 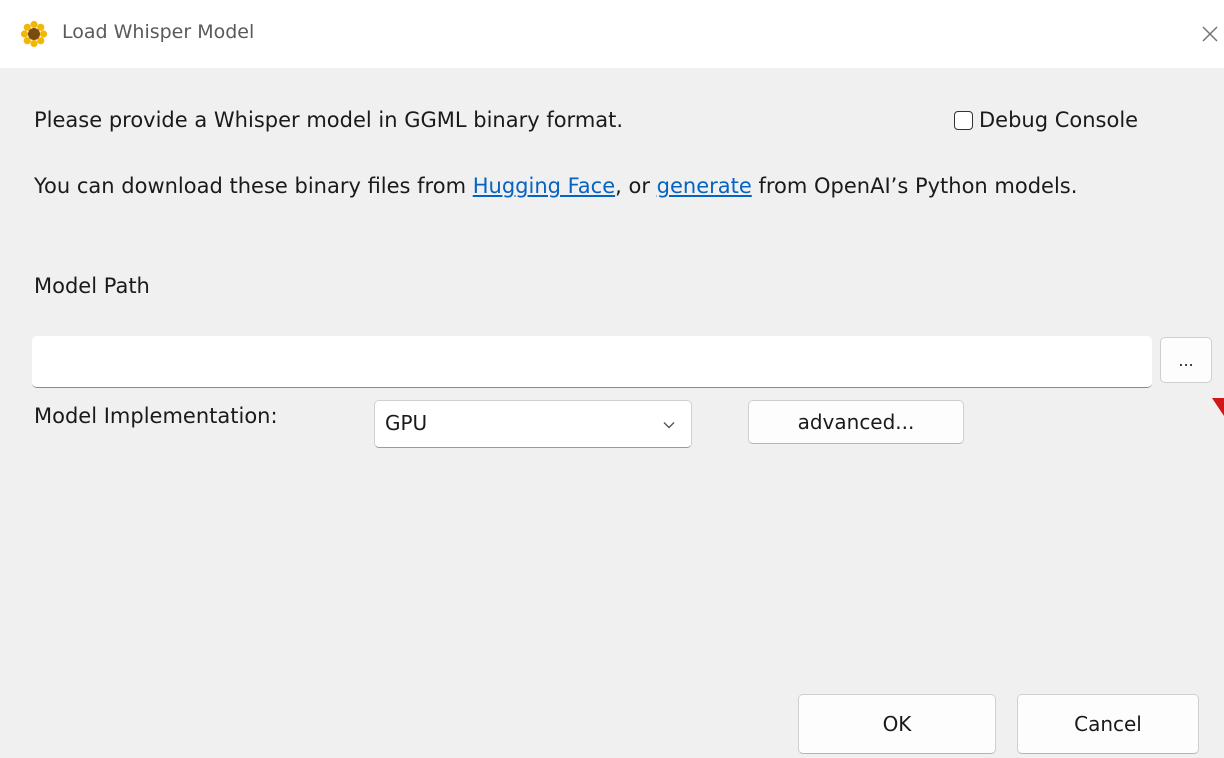 What do you see at coordinates (156, 416) in the screenshot?
I see `model-implementation-label: Model Implementation:` at bounding box center [156, 416].